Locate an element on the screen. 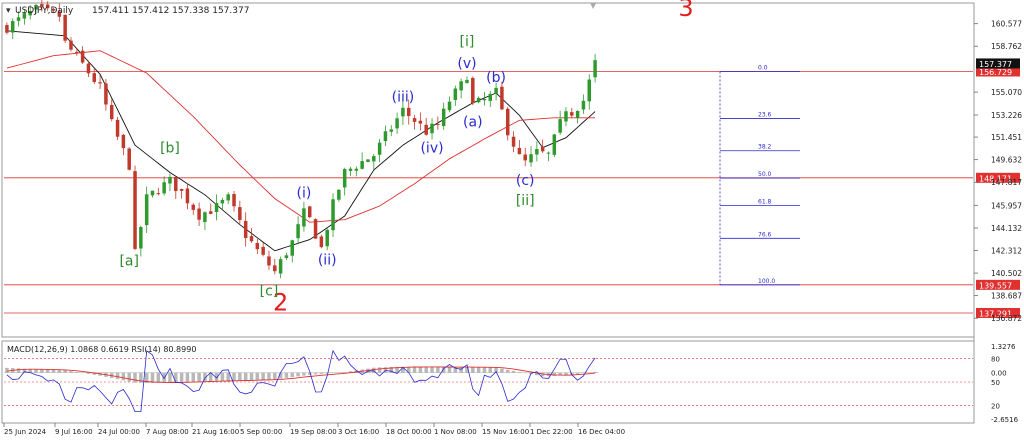  wave-label: (iv) is located at coordinates (431, 149).